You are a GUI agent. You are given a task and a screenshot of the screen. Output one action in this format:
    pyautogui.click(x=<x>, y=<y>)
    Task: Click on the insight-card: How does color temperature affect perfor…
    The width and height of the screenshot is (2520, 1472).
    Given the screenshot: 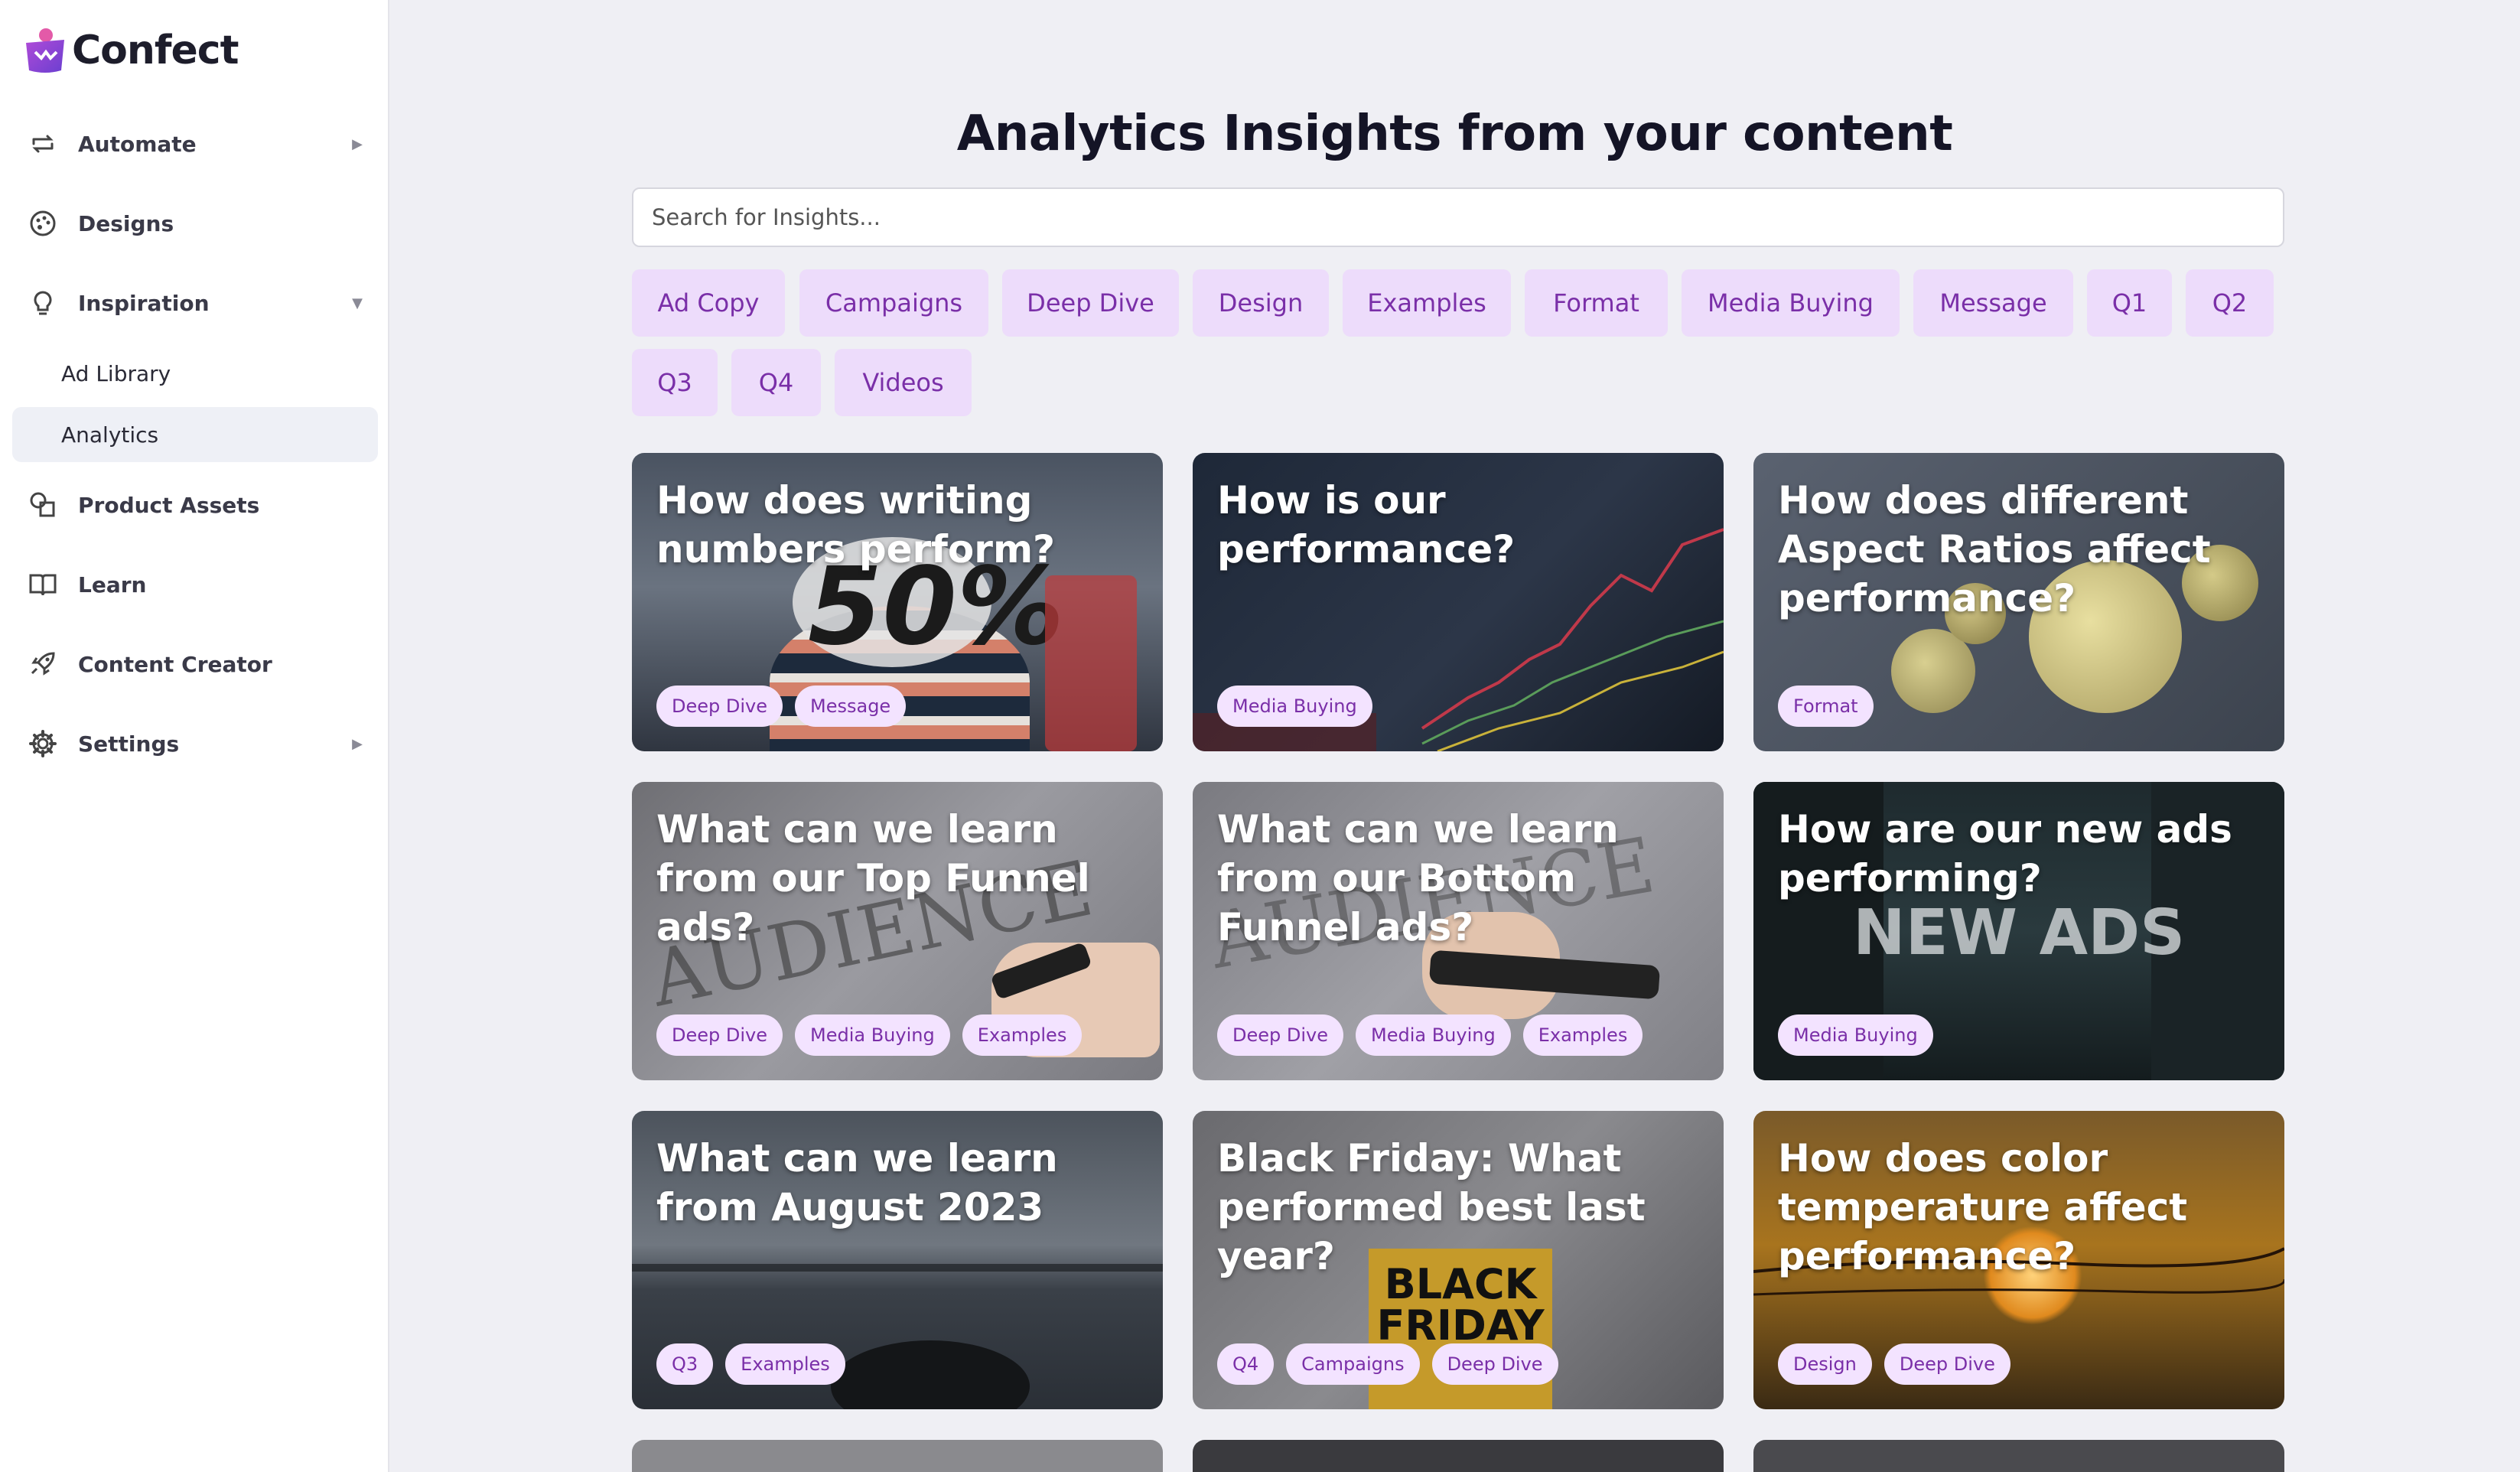 What is the action you would take?
    pyautogui.click(x=2018, y=1260)
    